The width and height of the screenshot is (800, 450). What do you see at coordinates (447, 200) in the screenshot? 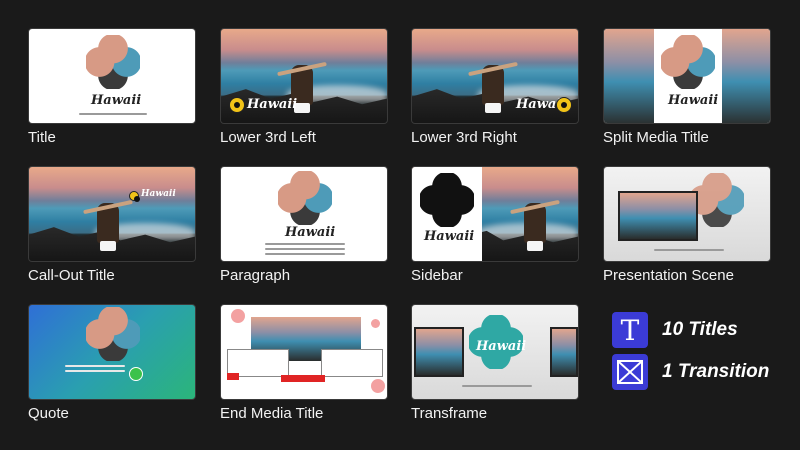
I see `flower-shape-icon` at bounding box center [447, 200].